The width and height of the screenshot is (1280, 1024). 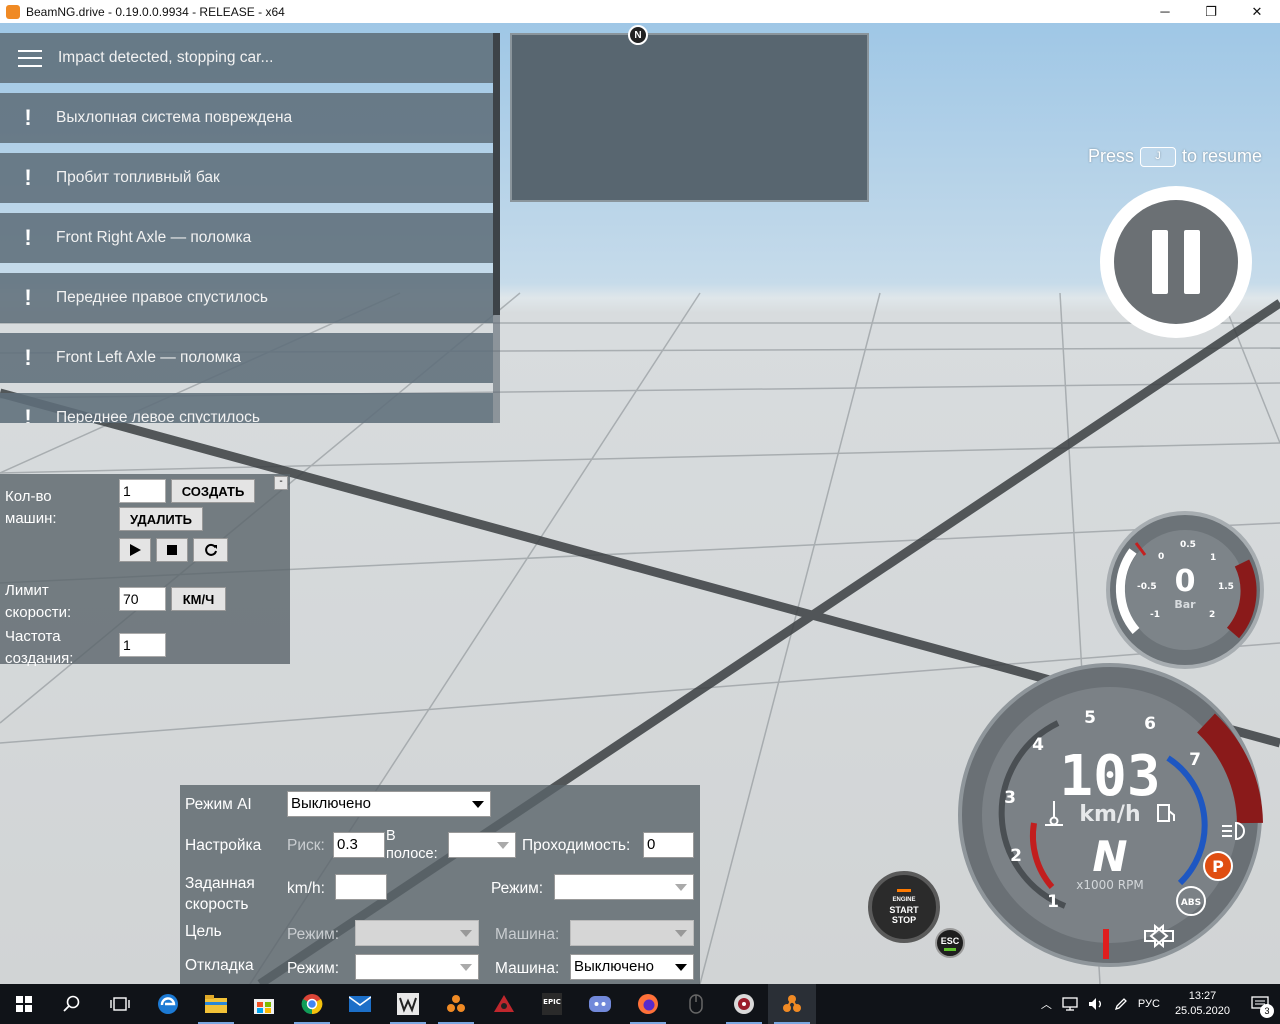 What do you see at coordinates (1010, 798) in the screenshot?
I see `rpm-tick: 3` at bounding box center [1010, 798].